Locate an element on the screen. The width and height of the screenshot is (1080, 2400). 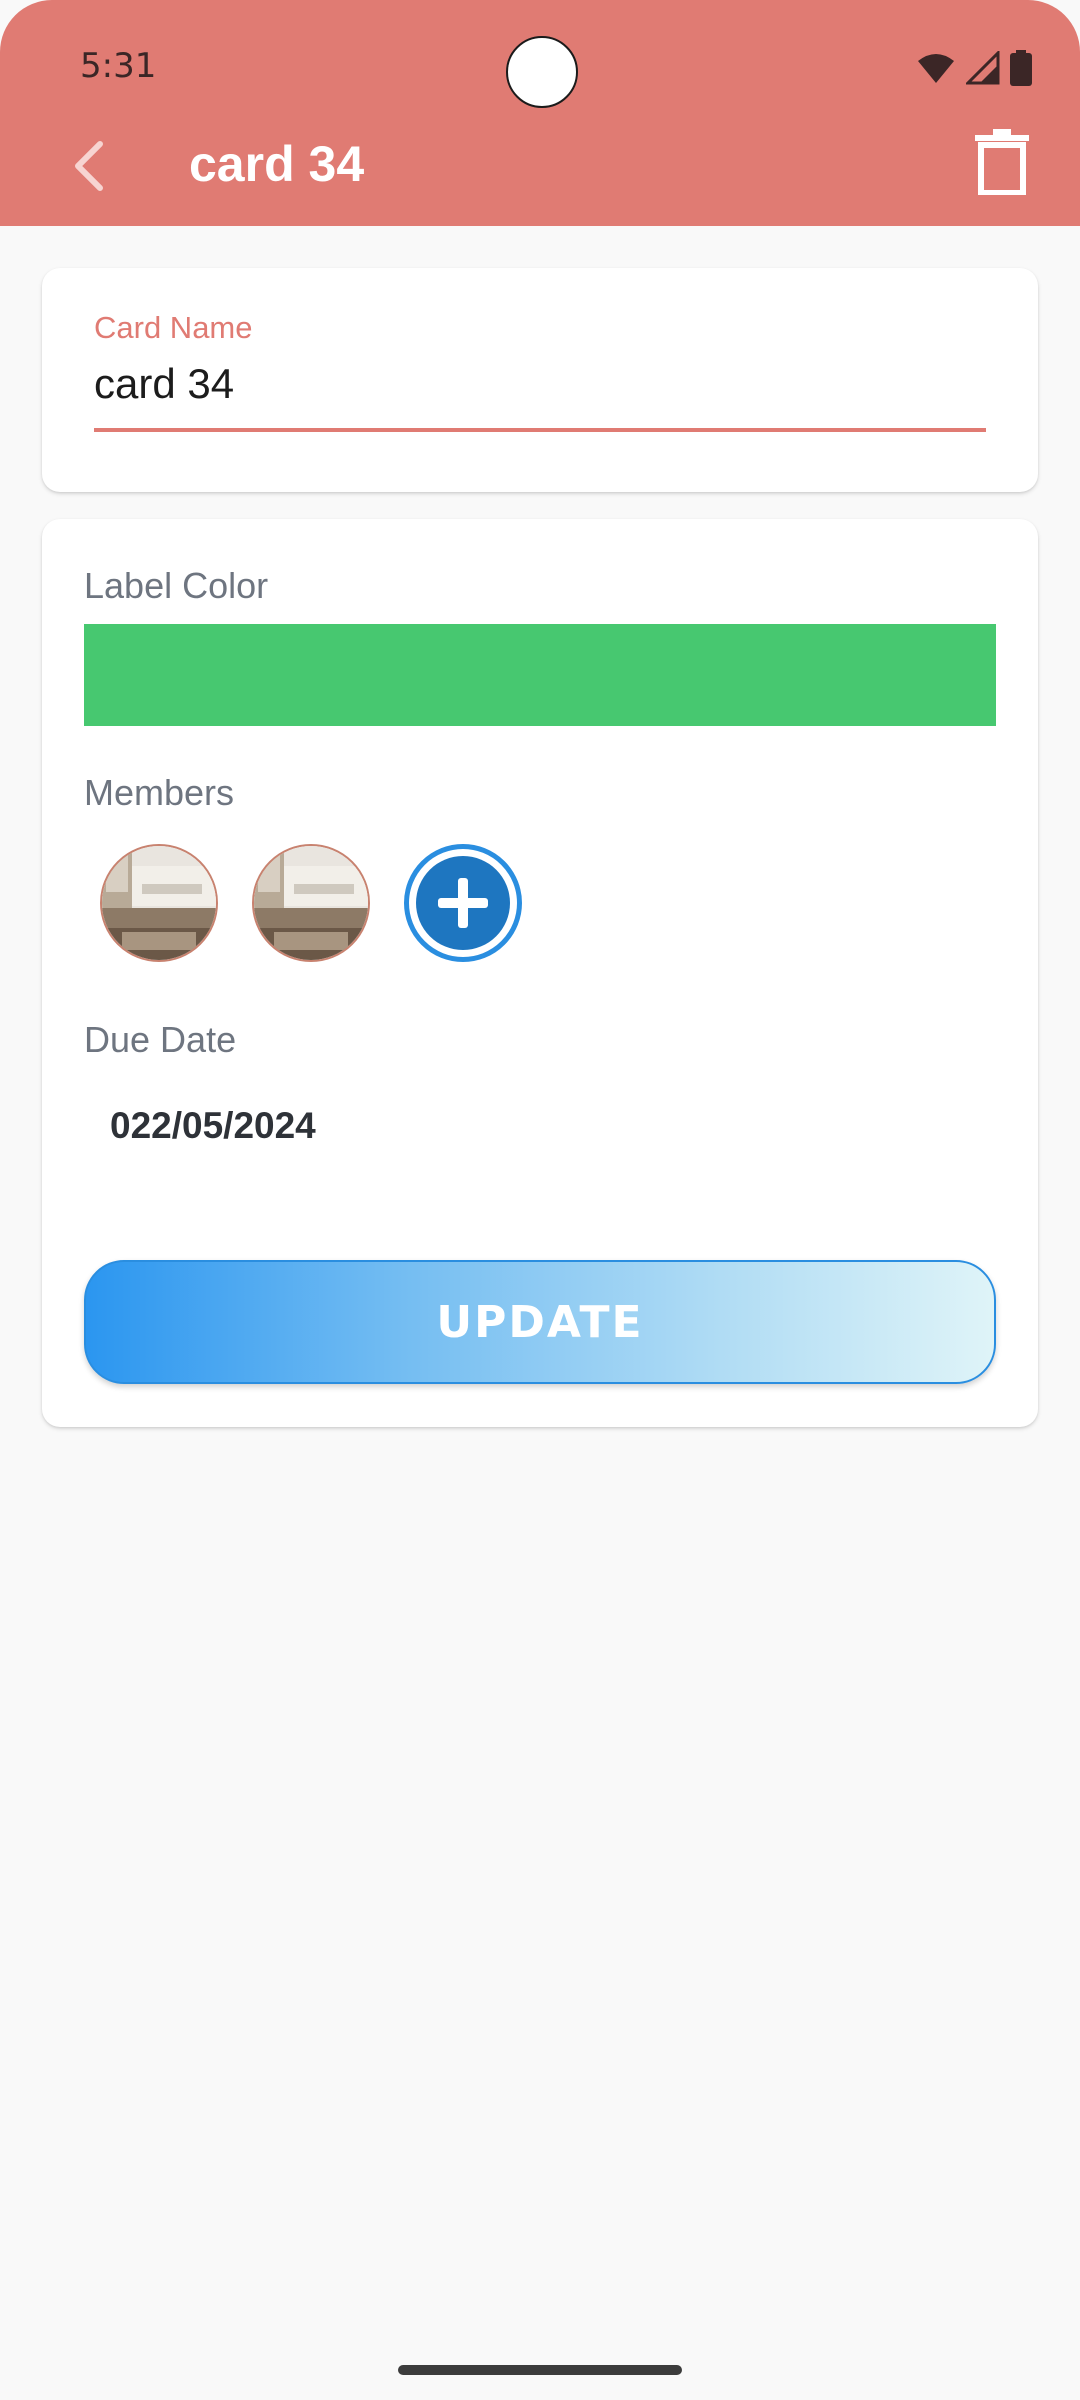
card-name-underline is located at coordinates (540, 430).